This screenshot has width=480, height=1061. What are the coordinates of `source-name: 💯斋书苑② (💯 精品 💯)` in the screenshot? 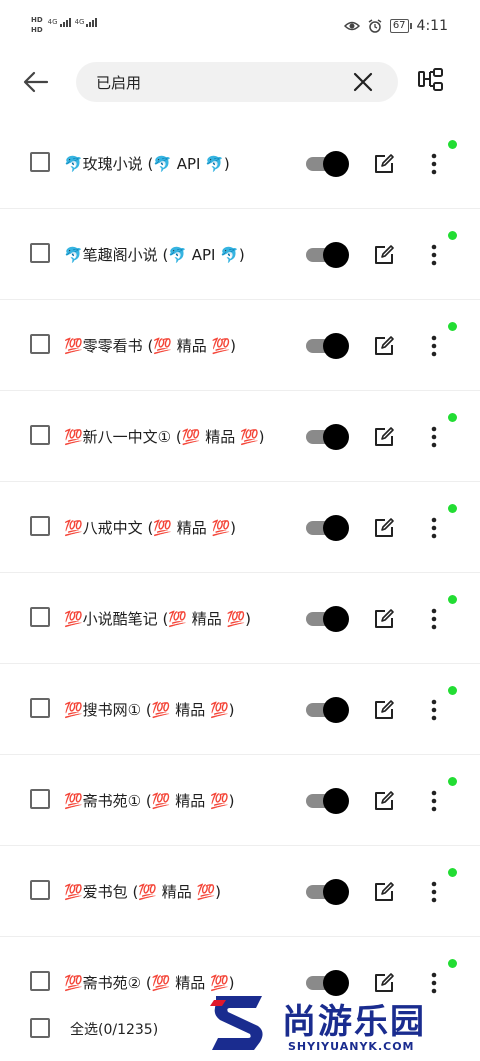 It's located at (149, 983).